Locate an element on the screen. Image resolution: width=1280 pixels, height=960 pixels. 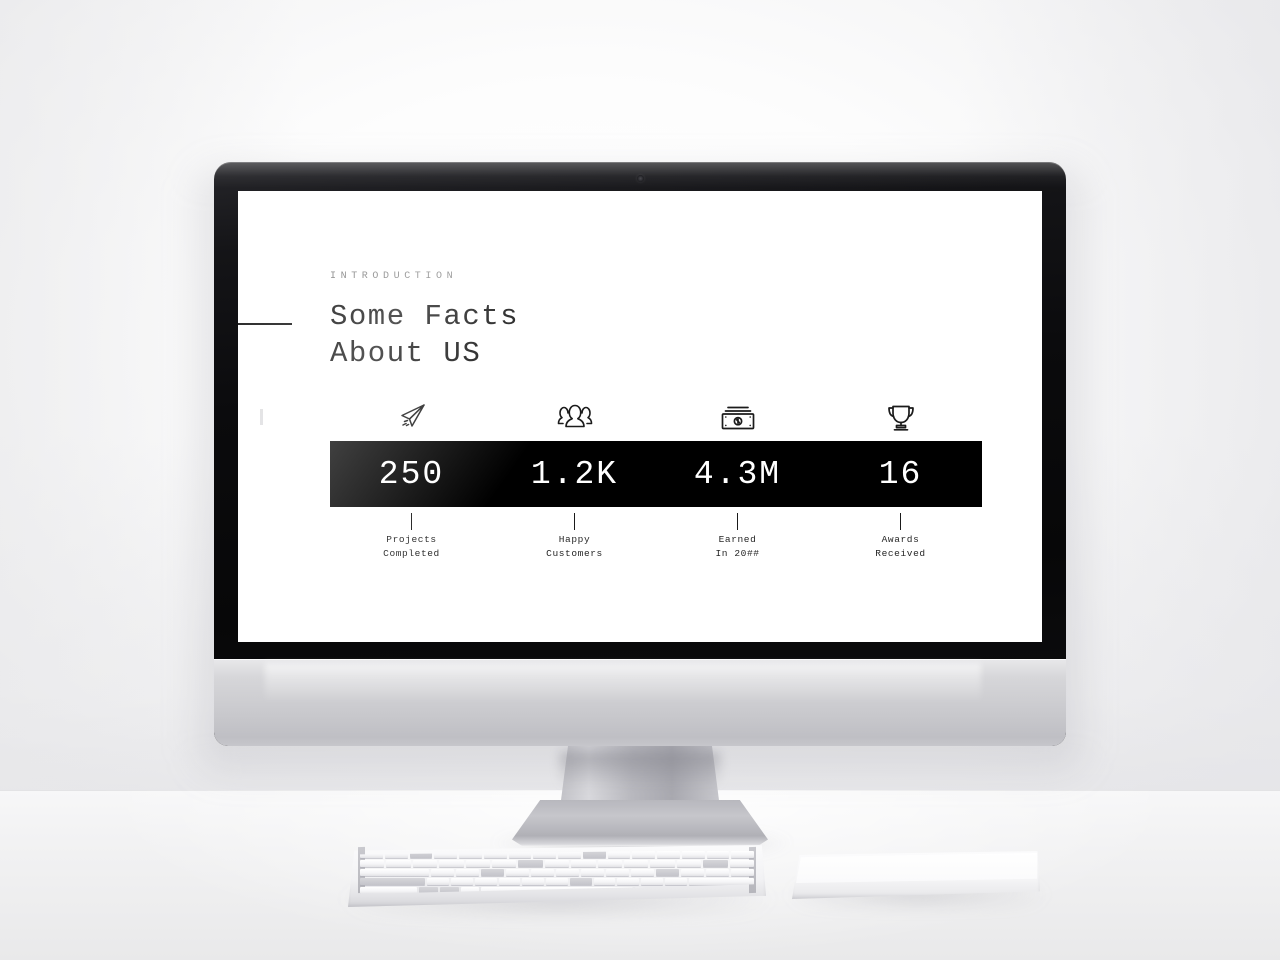
trophy-icon is located at coordinates (901, 417).